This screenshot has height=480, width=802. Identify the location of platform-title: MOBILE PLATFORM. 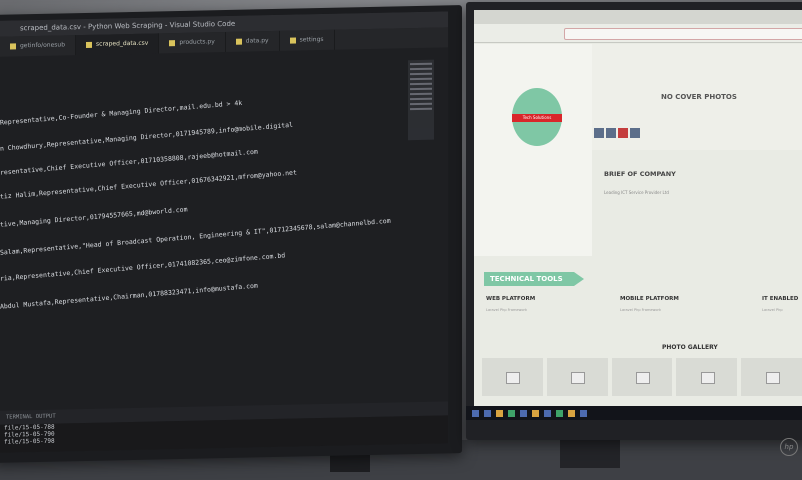
(649, 299).